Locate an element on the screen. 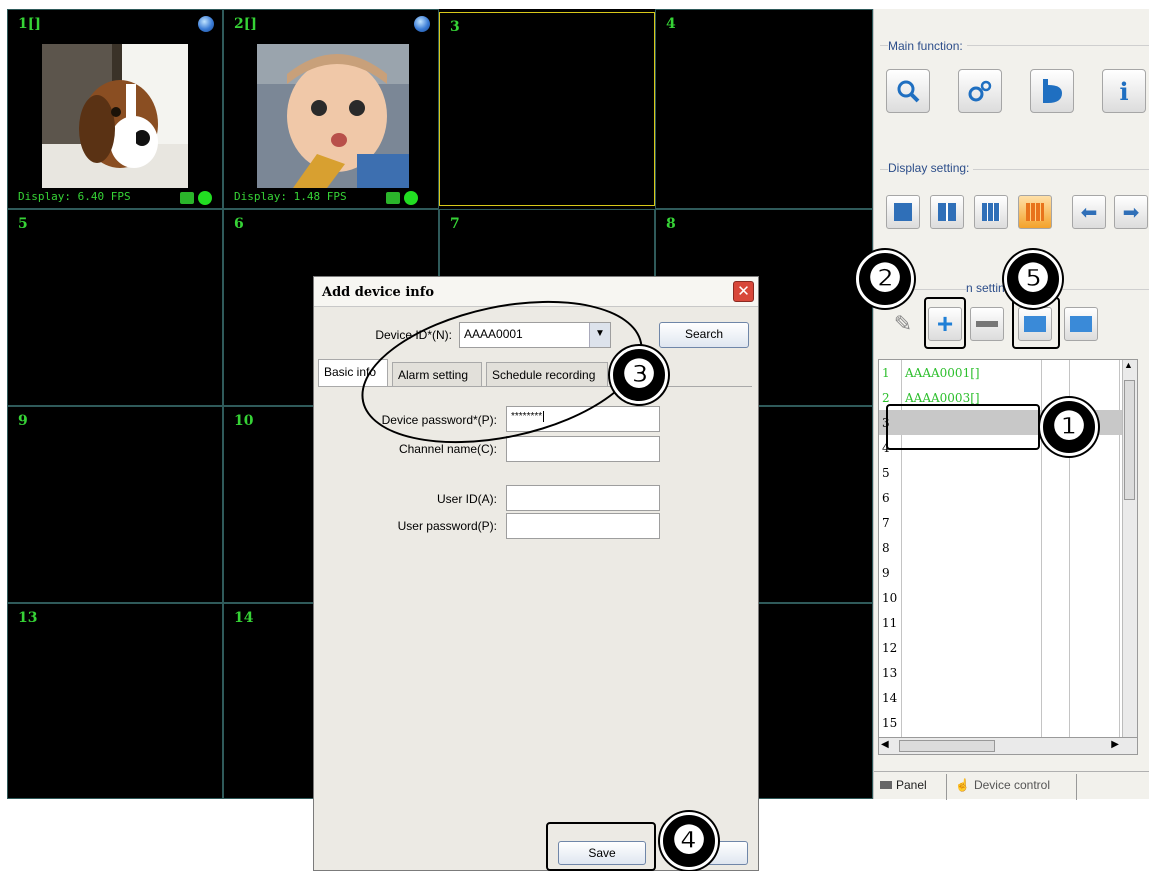 The width and height of the screenshot is (1149, 871). minus-icon is located at coordinates (987, 324).